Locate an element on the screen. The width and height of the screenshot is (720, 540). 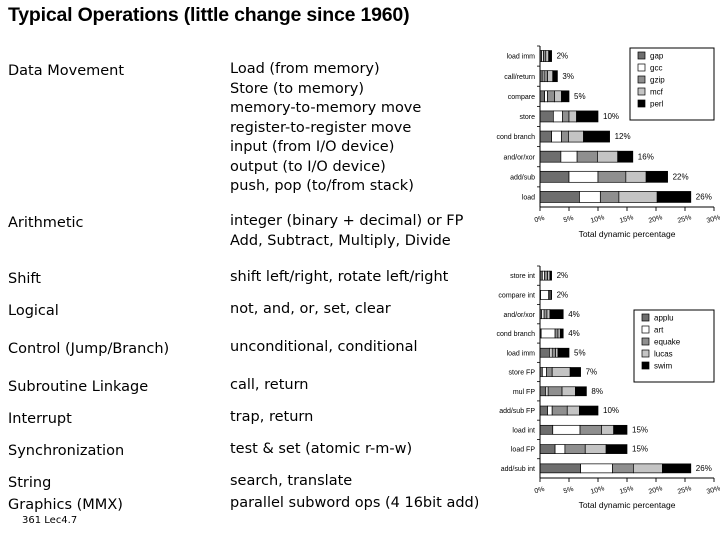
x-tick-label: 20% is located at coordinates (655, 490).